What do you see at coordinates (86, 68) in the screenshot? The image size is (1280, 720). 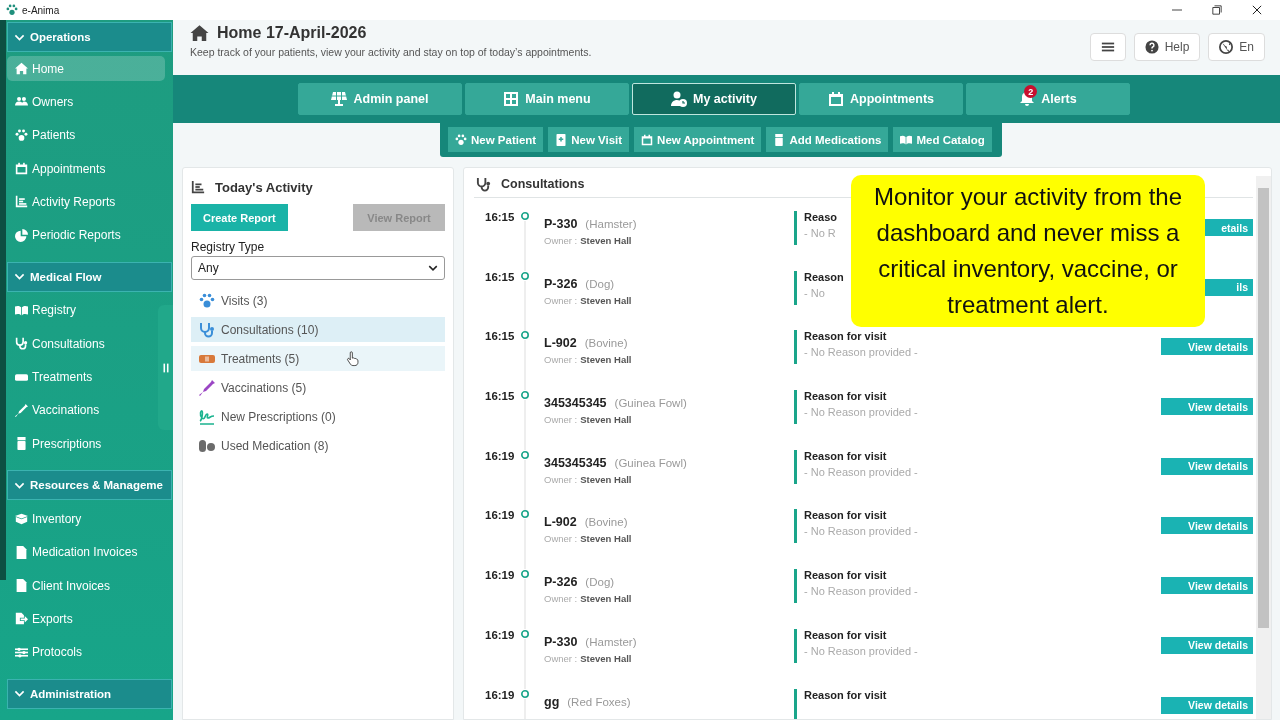 I see `sidebar-item: Home` at bounding box center [86, 68].